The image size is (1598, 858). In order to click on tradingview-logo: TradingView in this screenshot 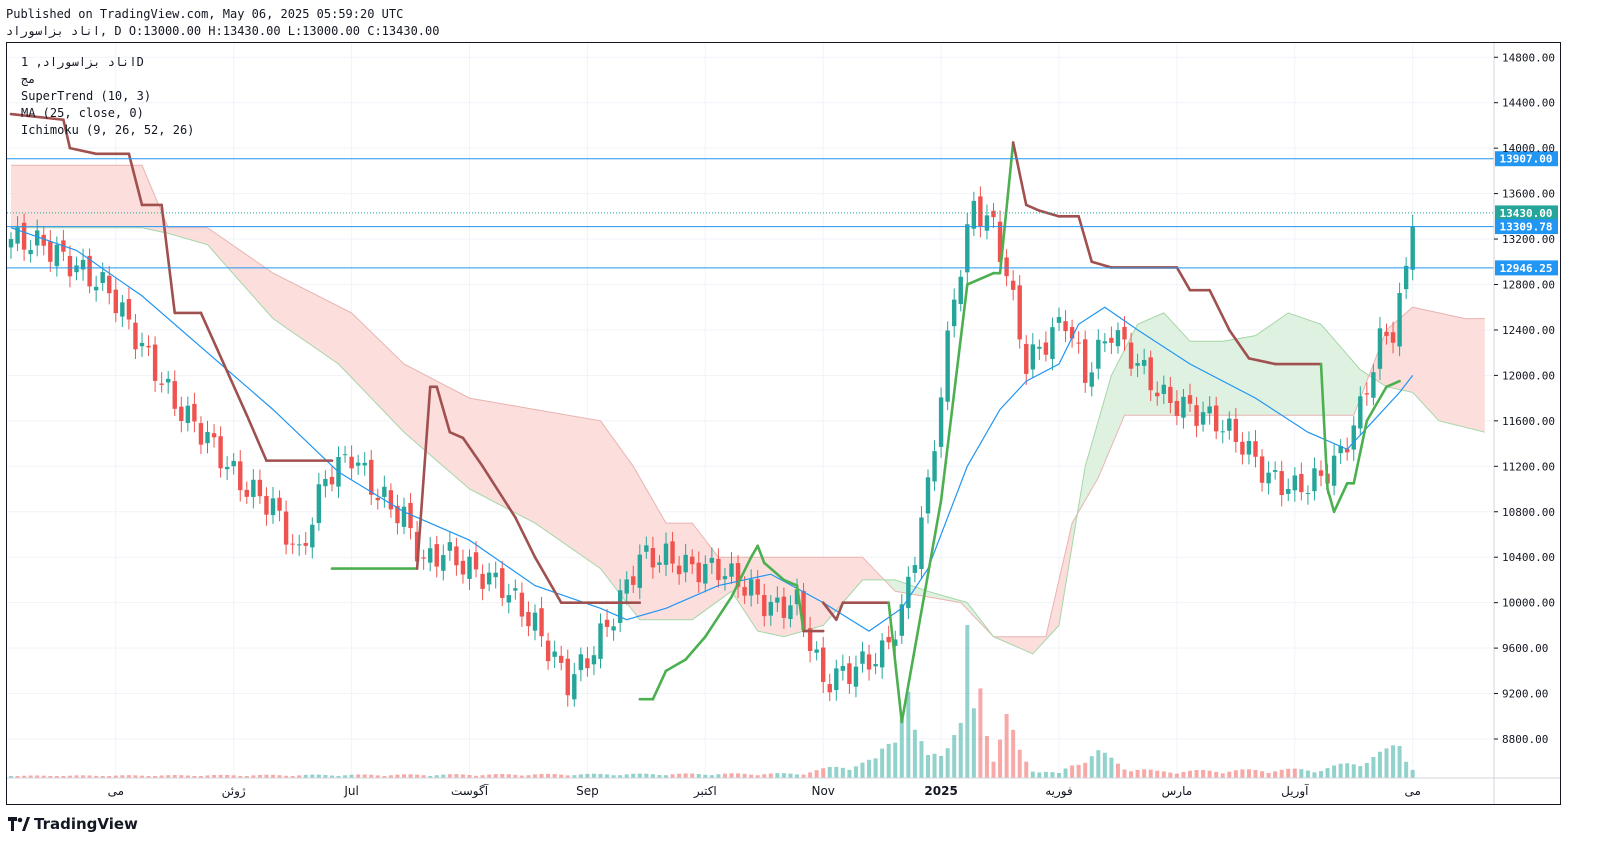, I will do `click(73, 824)`.